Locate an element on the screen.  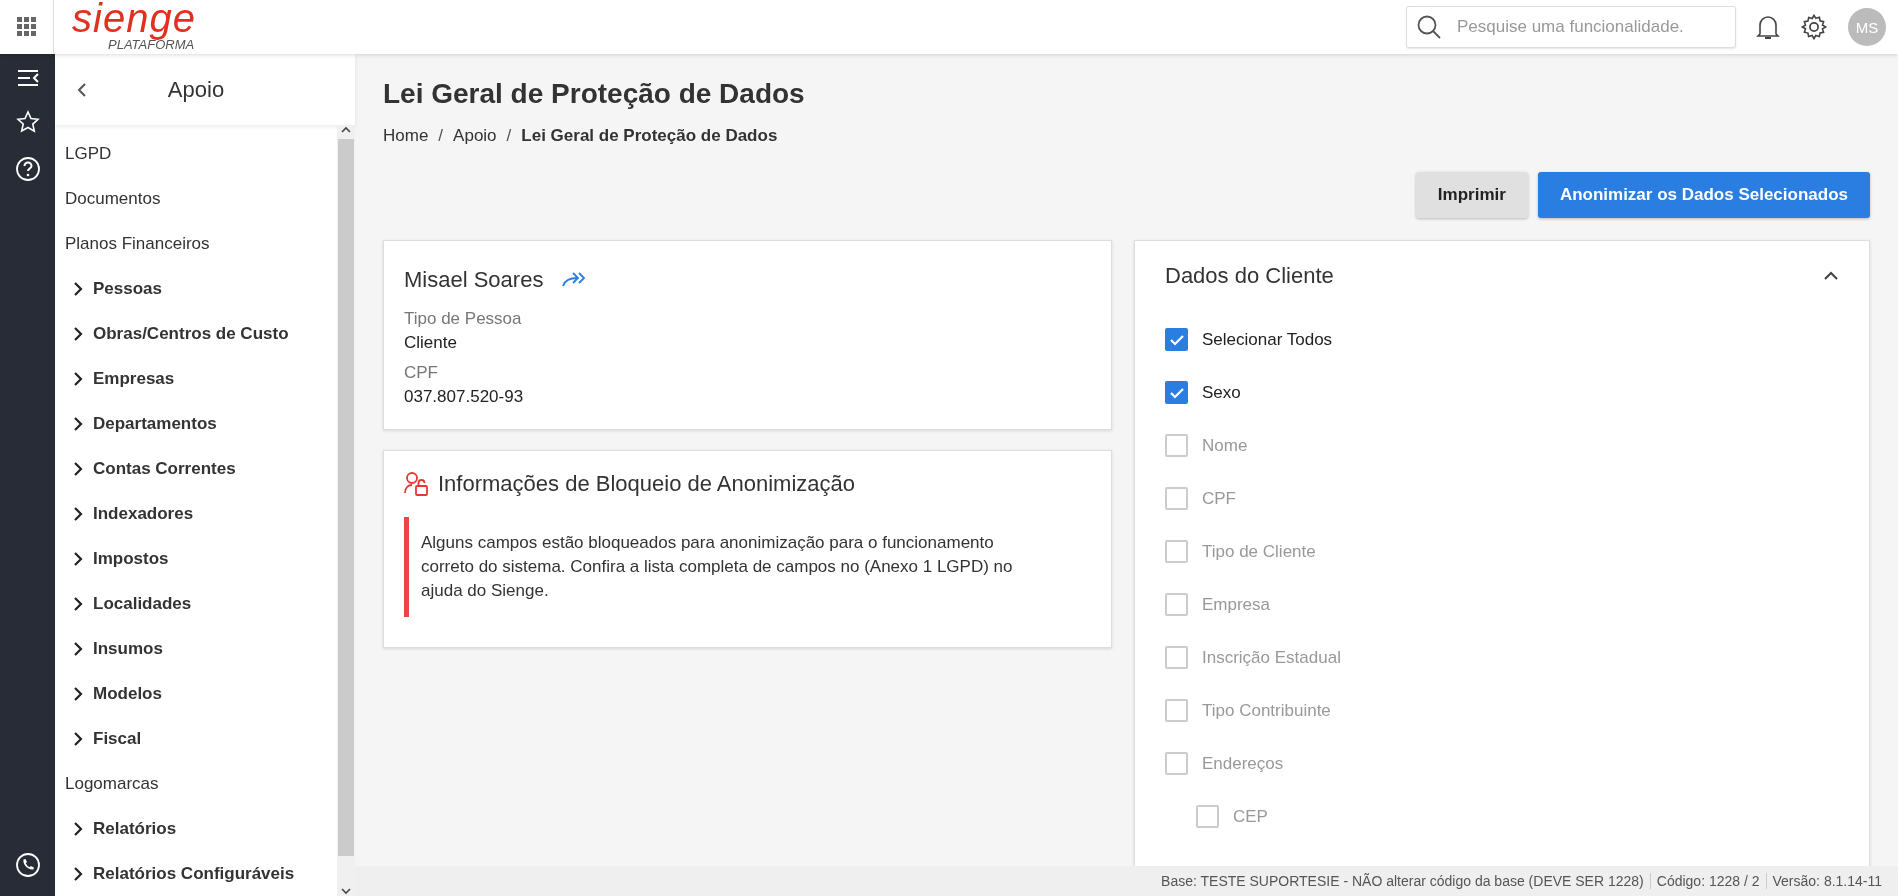
search-field: Pesquise uma funcionalidade. is located at coordinates (1571, 27).